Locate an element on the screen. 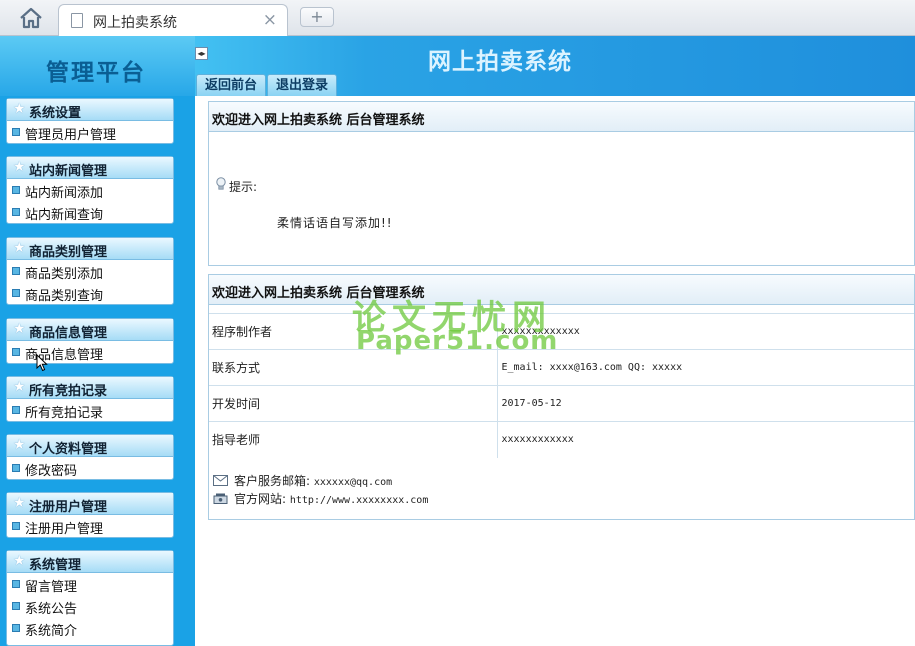  sidebar-group-category: ★ 商品类别管理 商品类别添加 商品类别查询 is located at coordinates (90, 271).